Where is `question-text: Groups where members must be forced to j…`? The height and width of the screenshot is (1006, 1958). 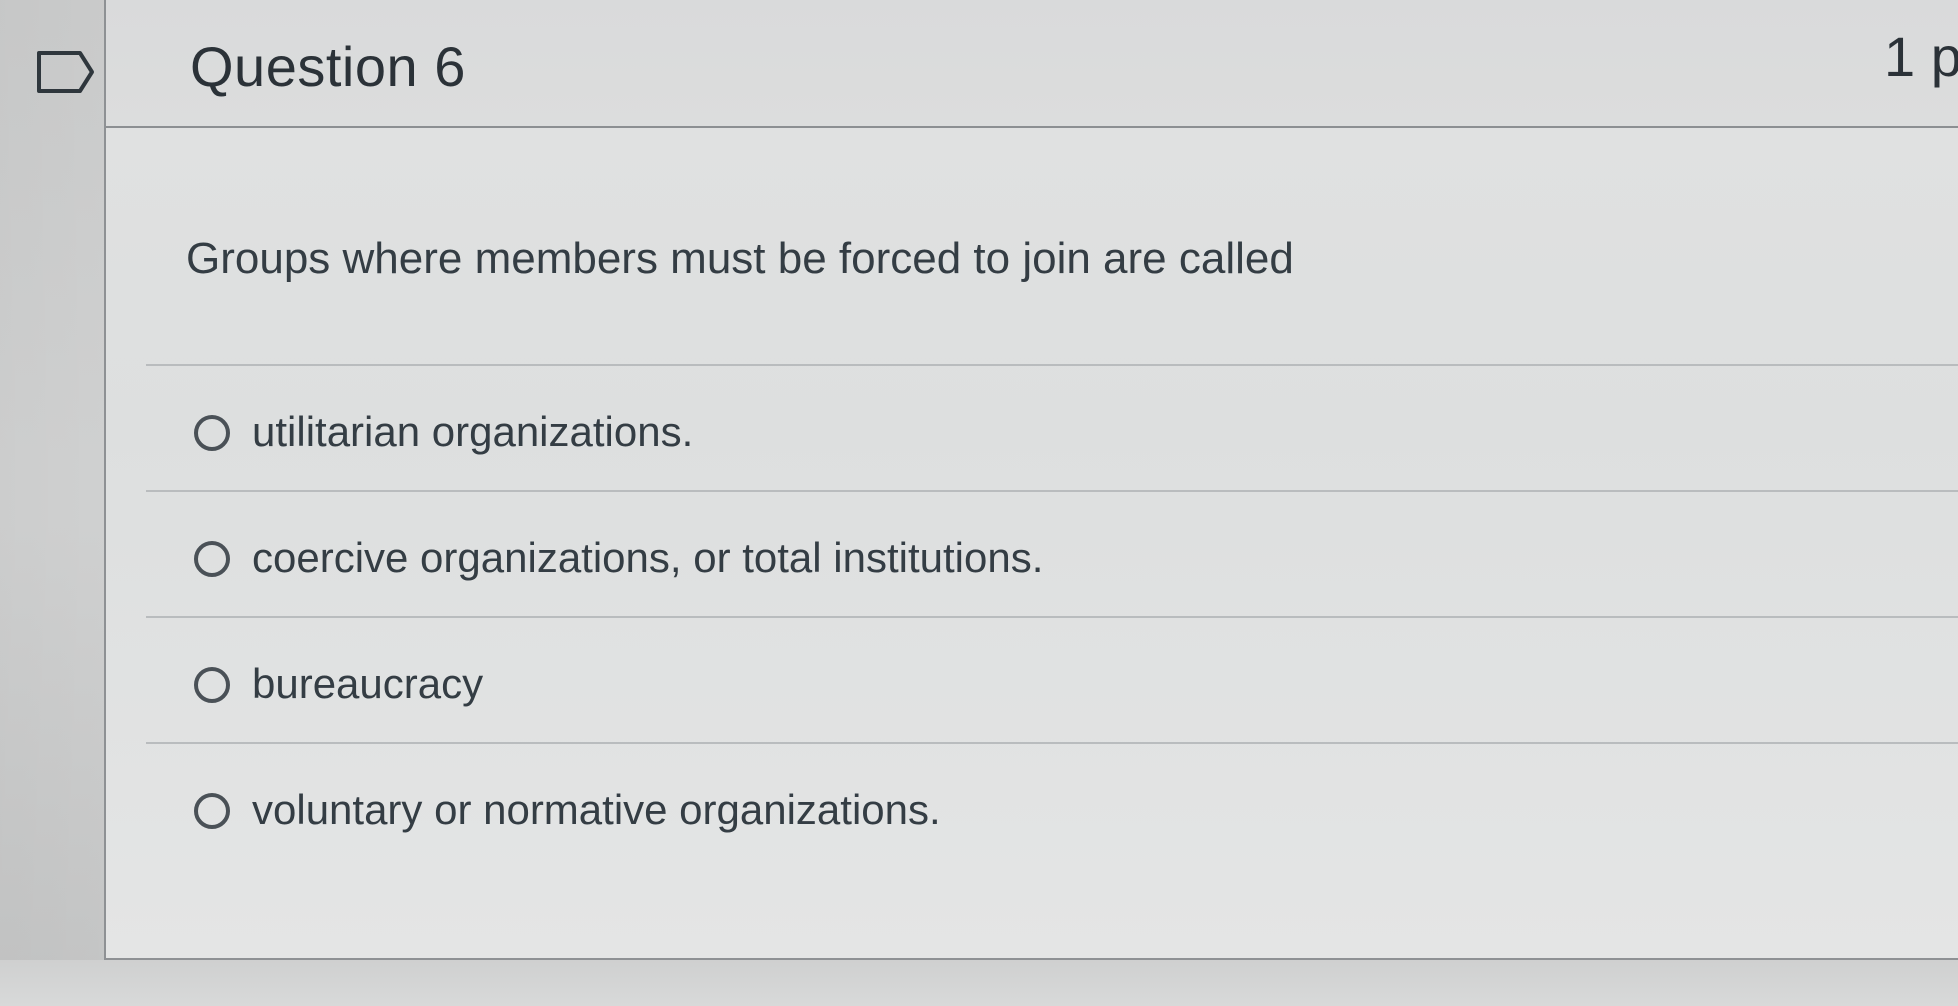
question-text: Groups where members must be forced to j… is located at coordinates (740, 258).